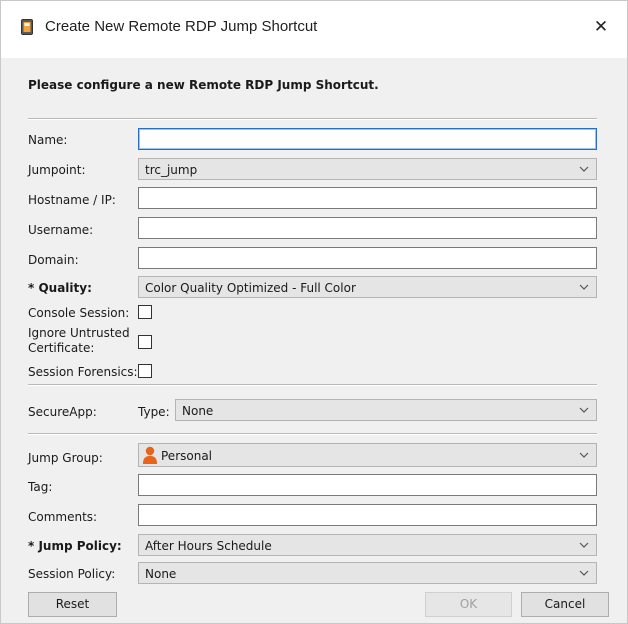 This screenshot has width=628, height=624. I want to click on username-input, so click(367, 228).